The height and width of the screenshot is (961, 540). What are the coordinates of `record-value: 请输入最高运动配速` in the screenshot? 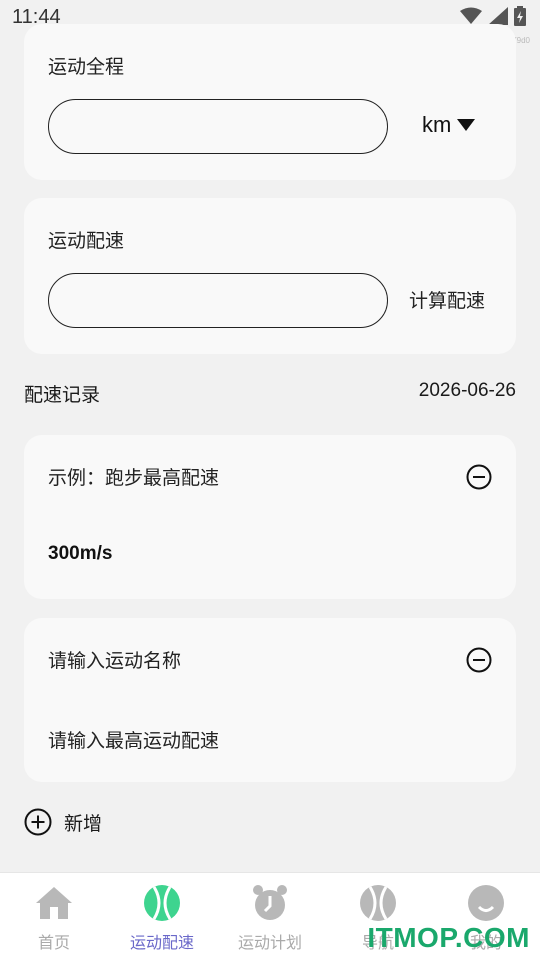 It's located at (133, 739).